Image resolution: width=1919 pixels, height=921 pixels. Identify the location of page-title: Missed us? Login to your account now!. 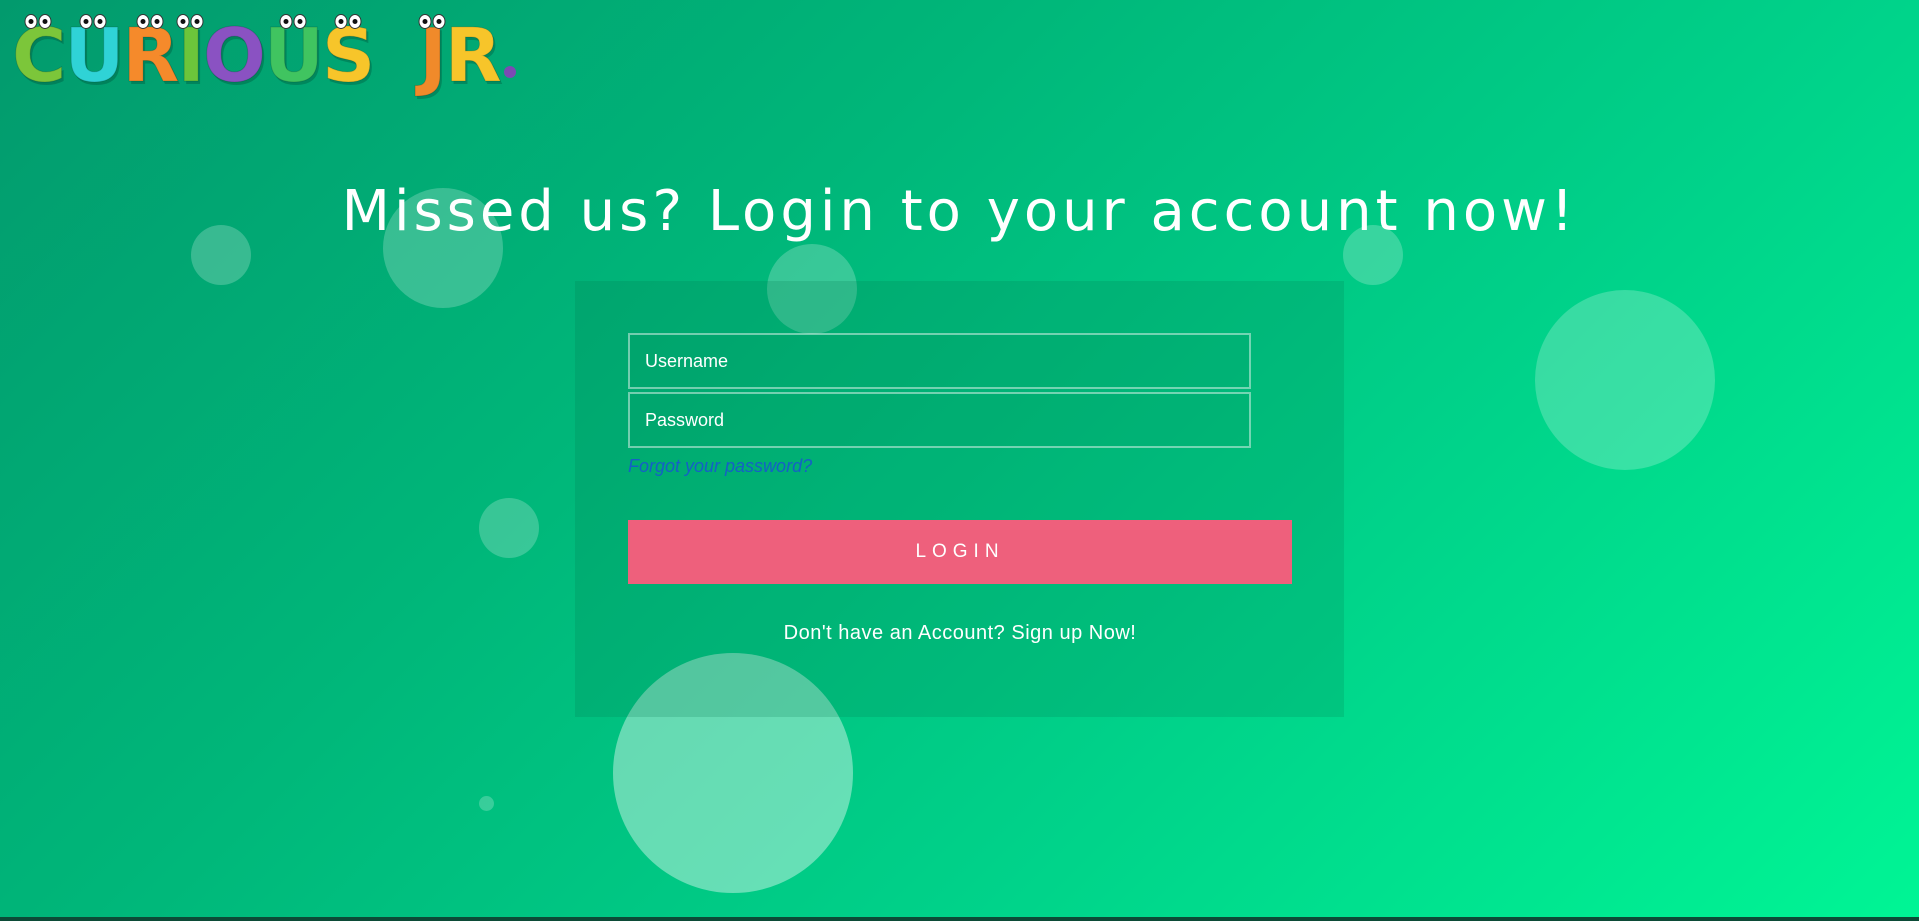
(959, 211).